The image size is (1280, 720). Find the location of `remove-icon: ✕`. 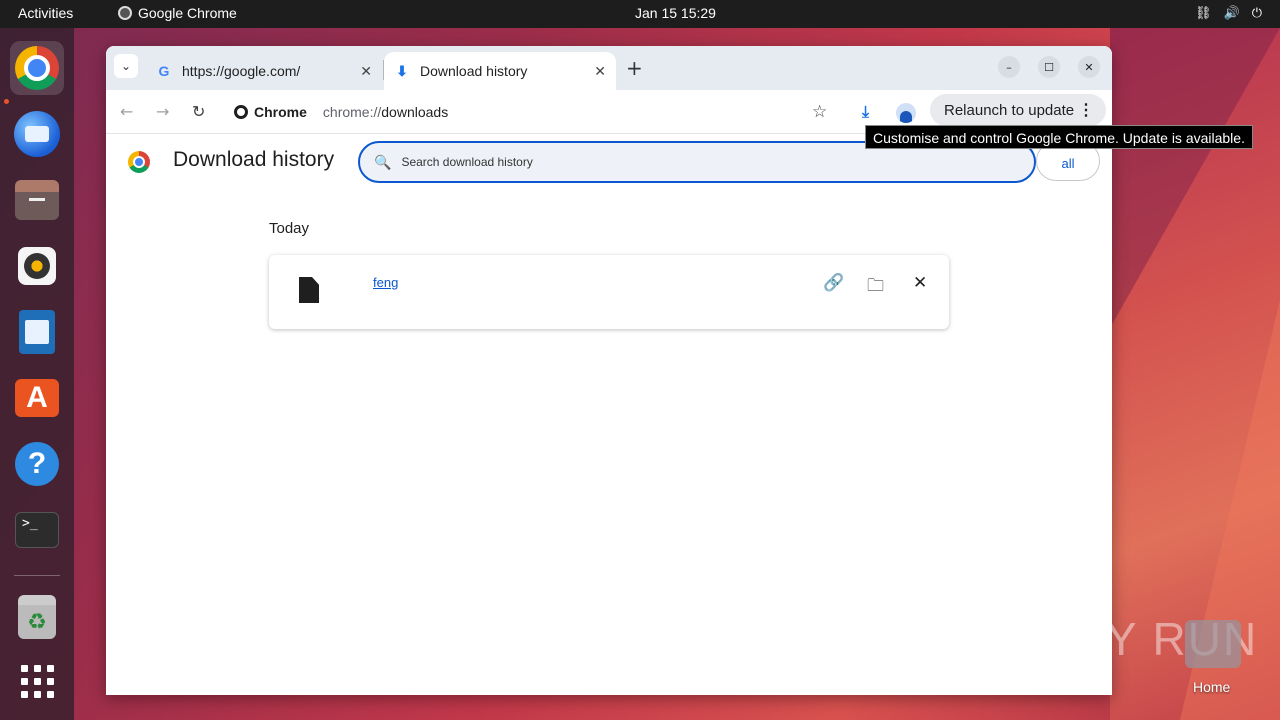

remove-icon: ✕ is located at coordinates (920, 283).